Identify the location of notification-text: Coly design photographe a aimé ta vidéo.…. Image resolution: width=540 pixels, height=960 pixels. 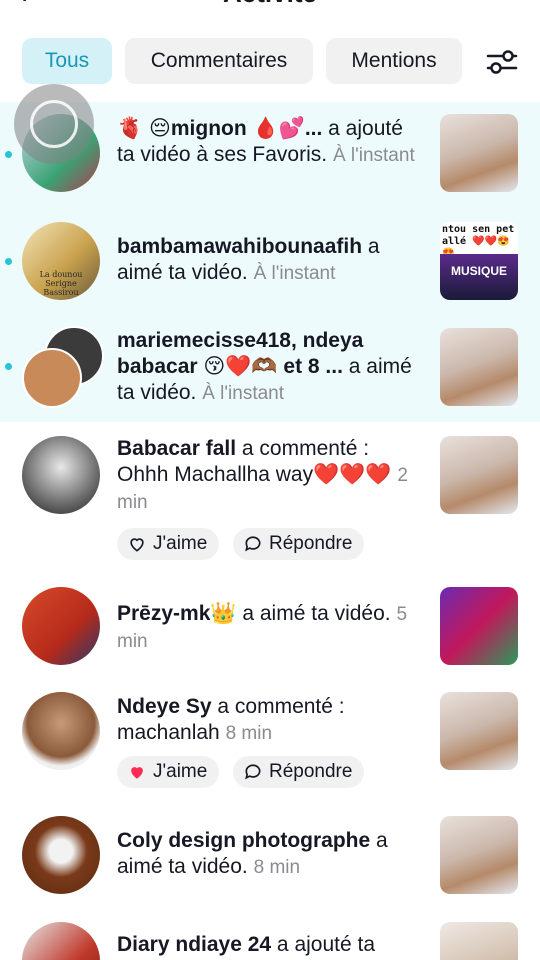
(269, 854).